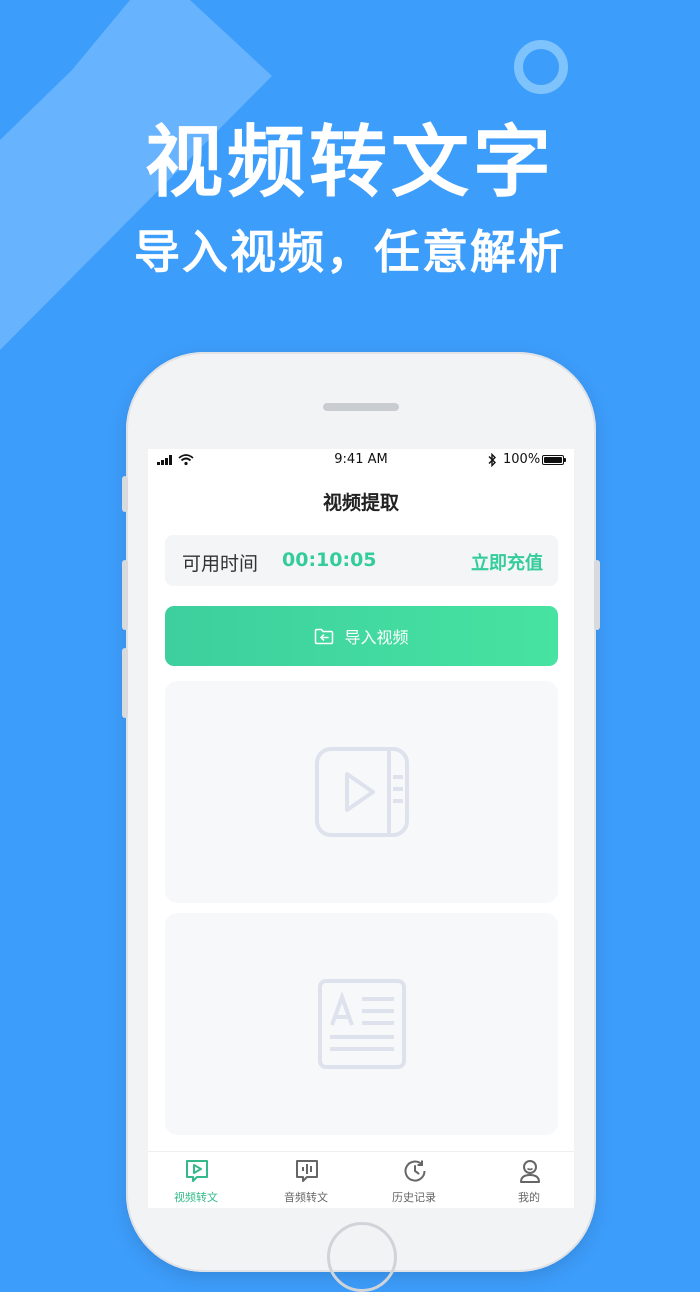  I want to click on tab-profile: 我的, so click(526, 1180).